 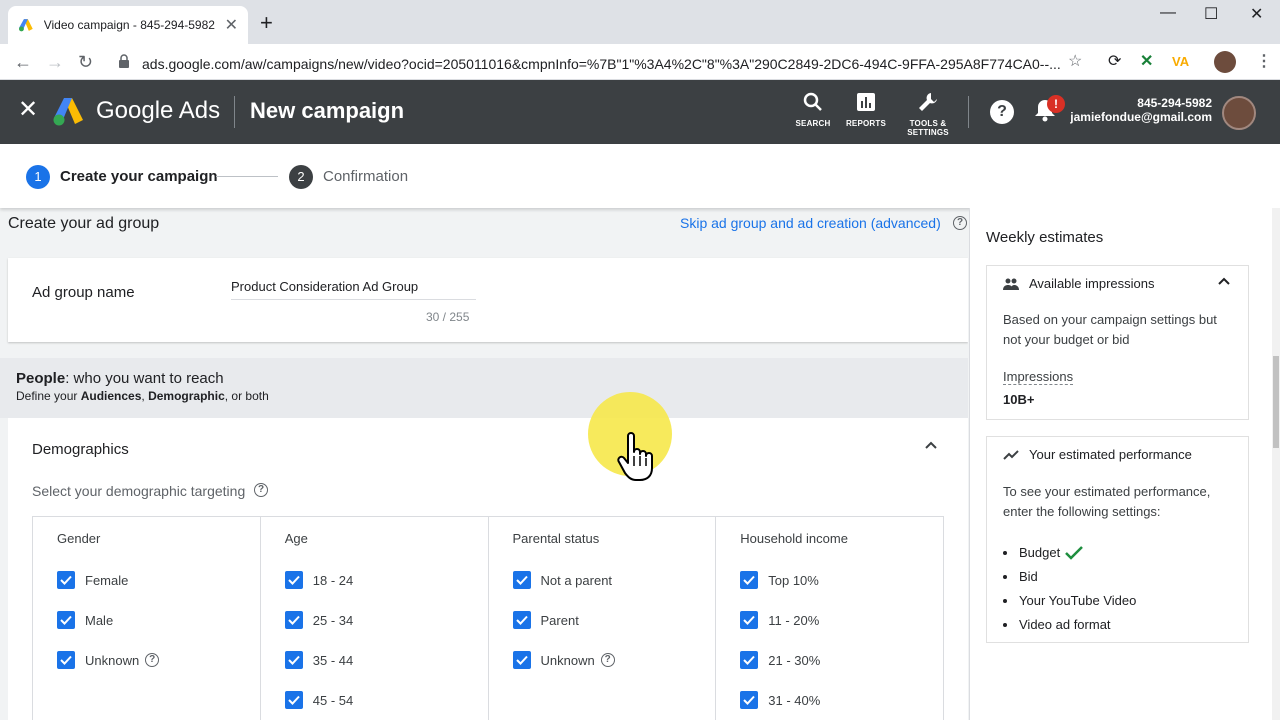 What do you see at coordinates (365, 176) in the screenshot?
I see `step-2-label: Confirmation` at bounding box center [365, 176].